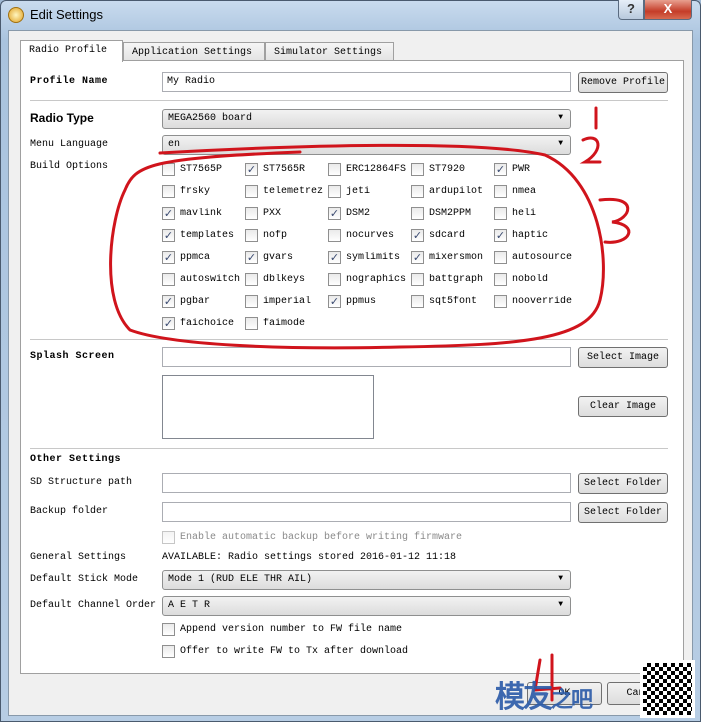 This screenshot has height=722, width=701. What do you see at coordinates (71, 51) in the screenshot?
I see `tab-radio-profile: Radio Profile` at bounding box center [71, 51].